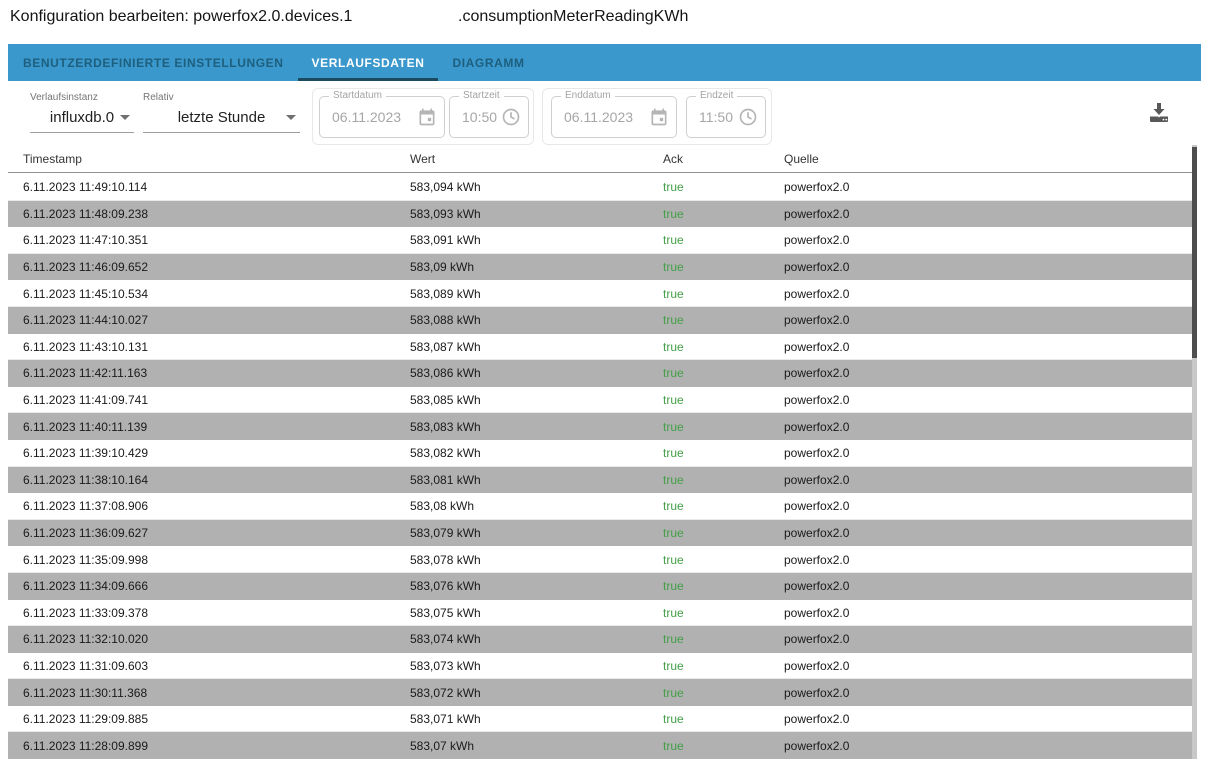 This screenshot has width=1209, height=768. What do you see at coordinates (64, 97) in the screenshot?
I see `history-instance-label: Verlaufsinstanz` at bounding box center [64, 97].